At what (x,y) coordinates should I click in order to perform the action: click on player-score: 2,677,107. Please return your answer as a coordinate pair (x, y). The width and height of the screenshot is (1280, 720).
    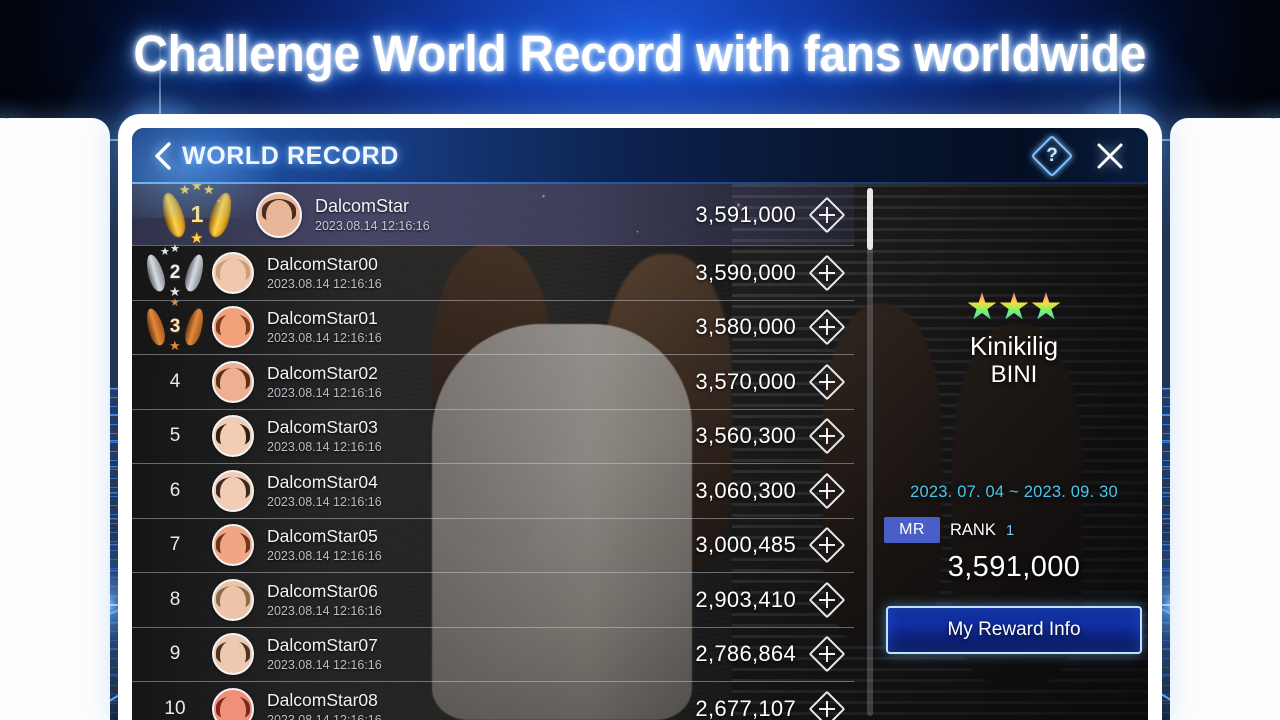
    Looking at the image, I should click on (745, 708).